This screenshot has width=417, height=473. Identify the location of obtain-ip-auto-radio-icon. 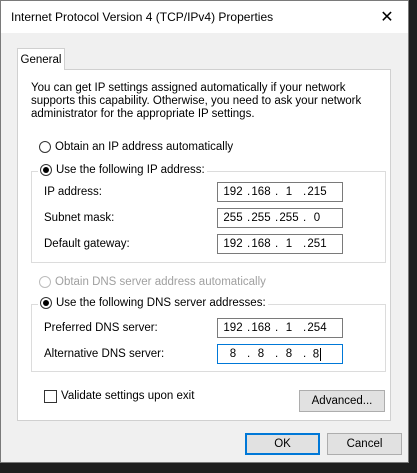
(45, 147).